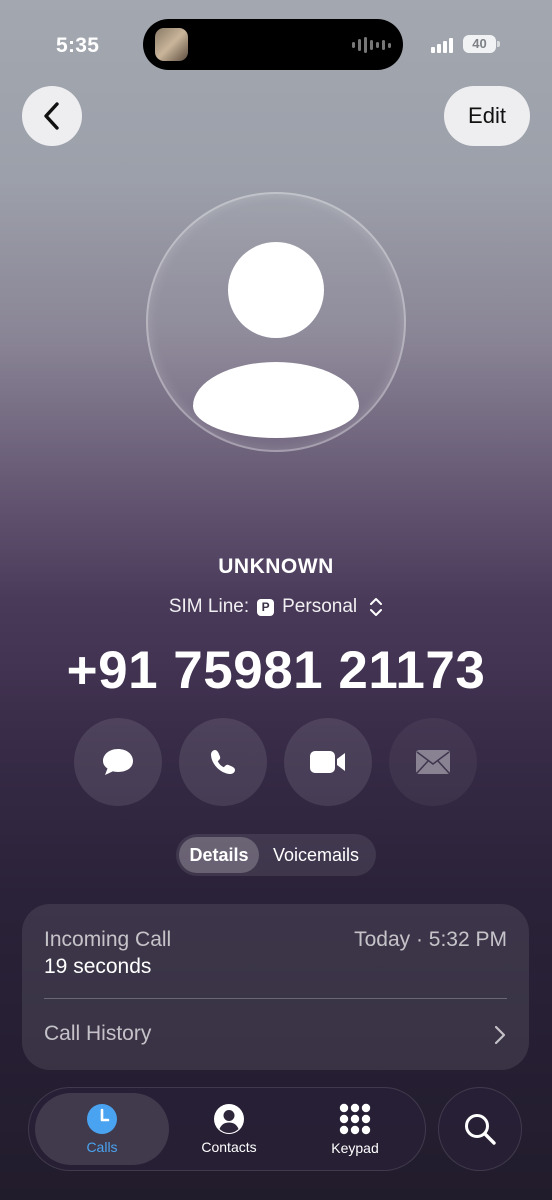 The width and height of the screenshot is (552, 1200). I want to click on tab-calls: Calls, so click(102, 1129).